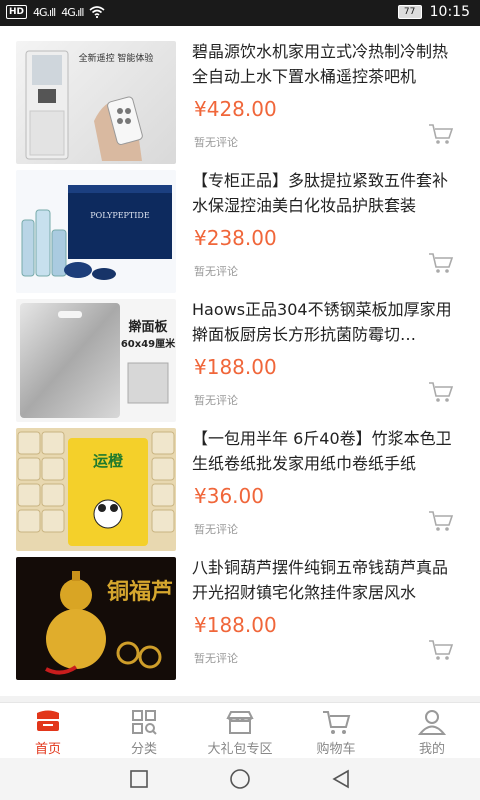 The image size is (480, 800). Describe the element at coordinates (144, 722) in the screenshot. I see `category-icon` at that location.